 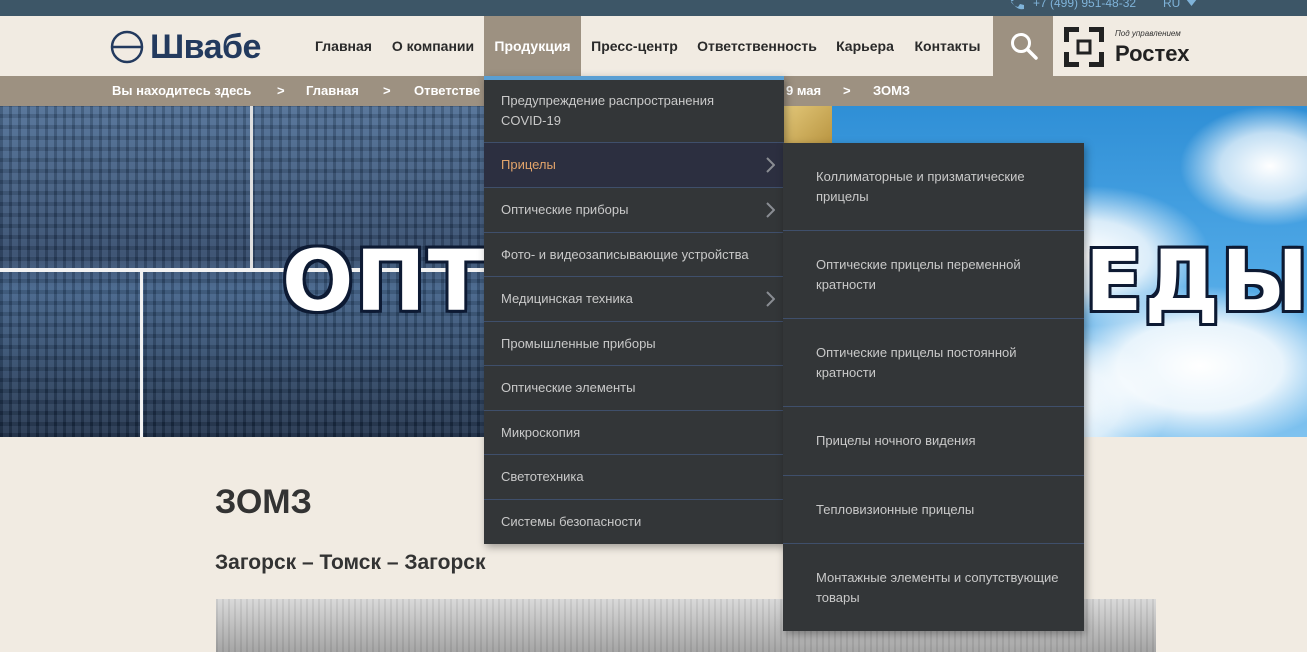 I want to click on submenu-item-night-vision: Прицелы ночного видения, so click(x=933, y=441).